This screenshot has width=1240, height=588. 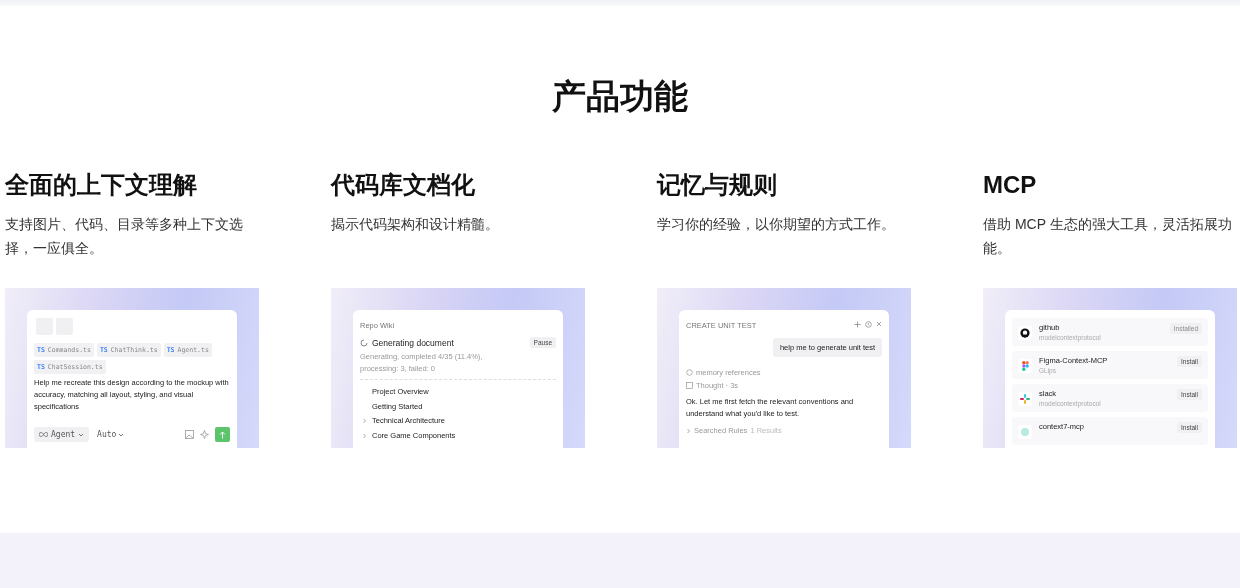 What do you see at coordinates (415, 224) in the screenshot?
I see `feature-description: 揭示代码架构和设计精髓。` at bounding box center [415, 224].